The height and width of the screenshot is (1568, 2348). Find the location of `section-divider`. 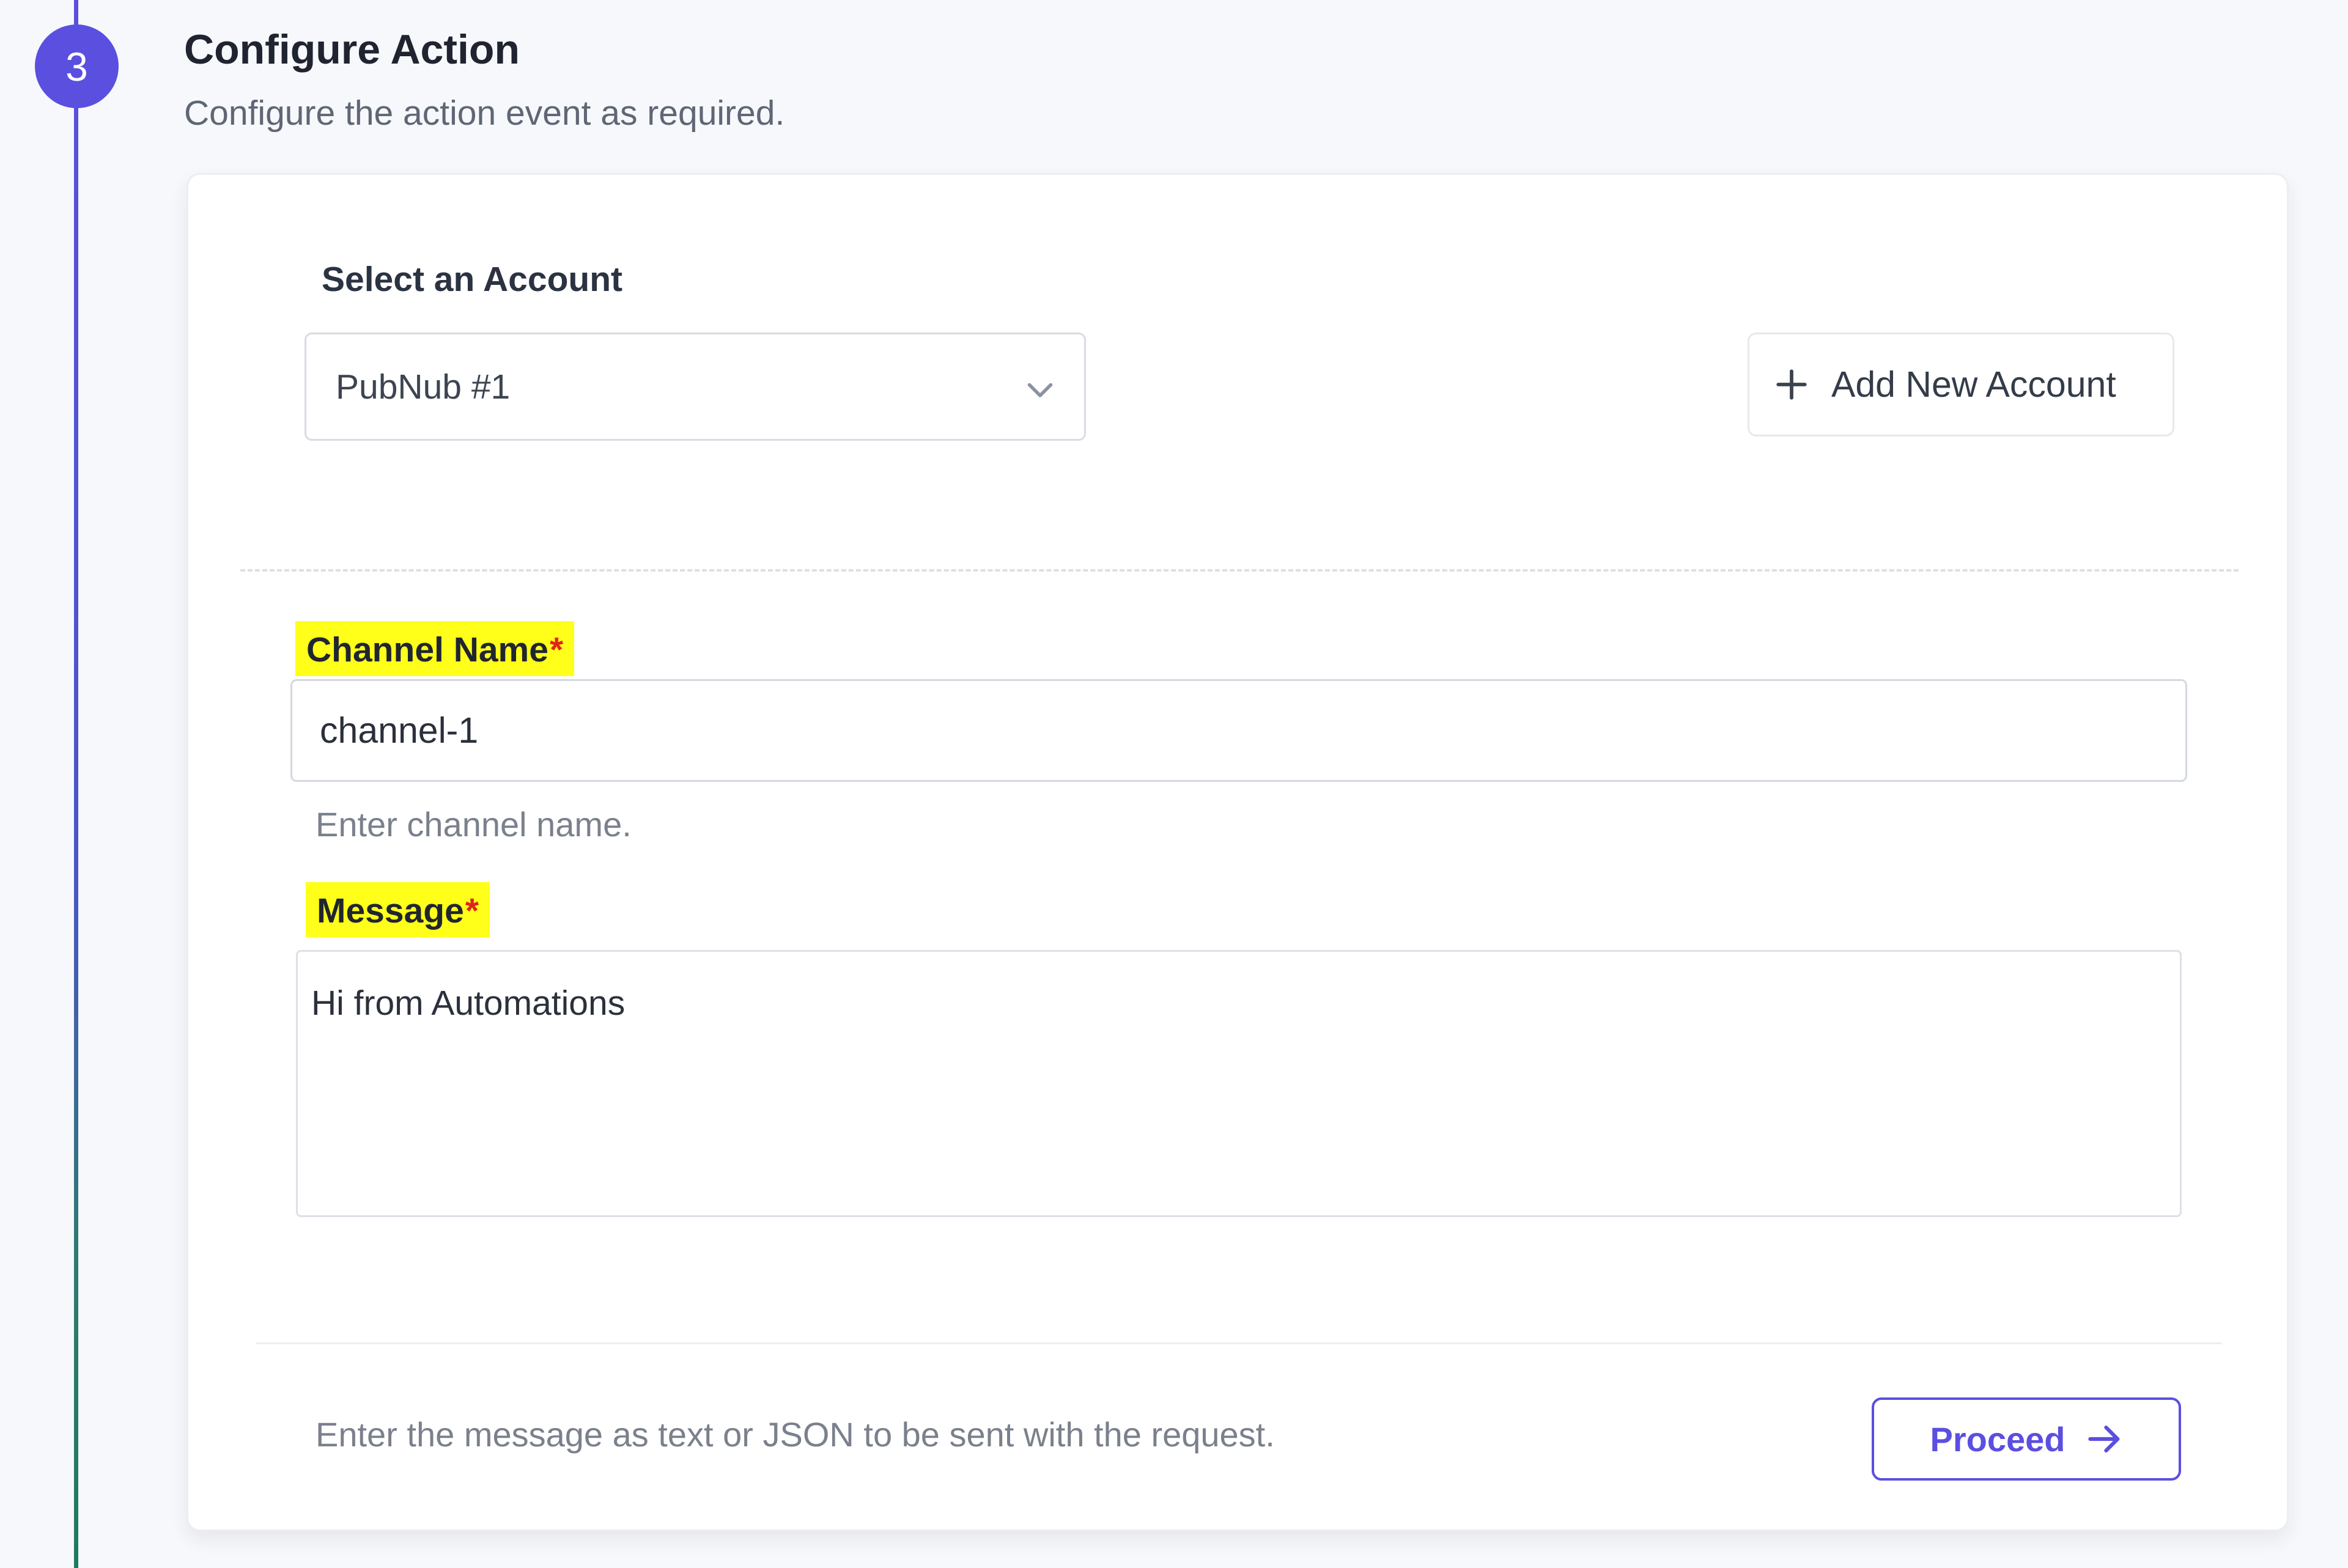

section-divider is located at coordinates (1239, 570).